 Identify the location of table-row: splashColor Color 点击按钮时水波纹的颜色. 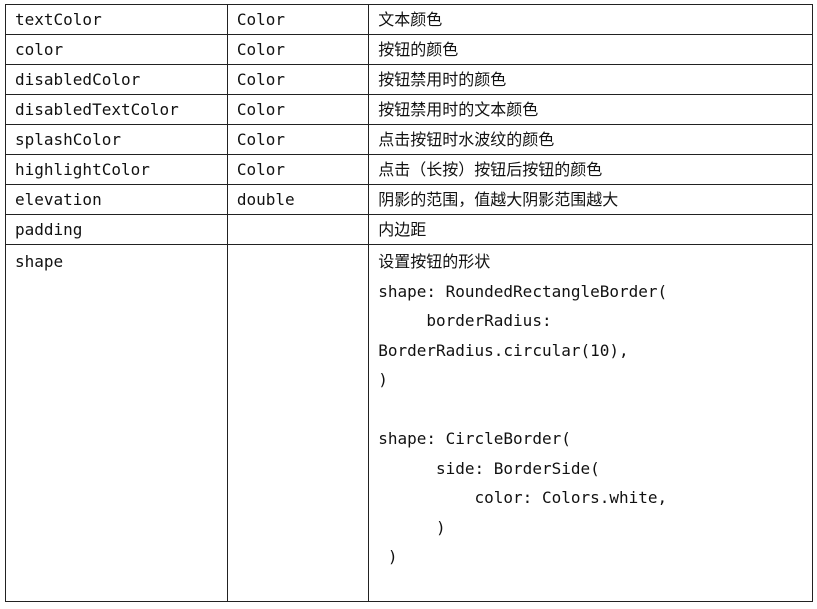
(409, 139).